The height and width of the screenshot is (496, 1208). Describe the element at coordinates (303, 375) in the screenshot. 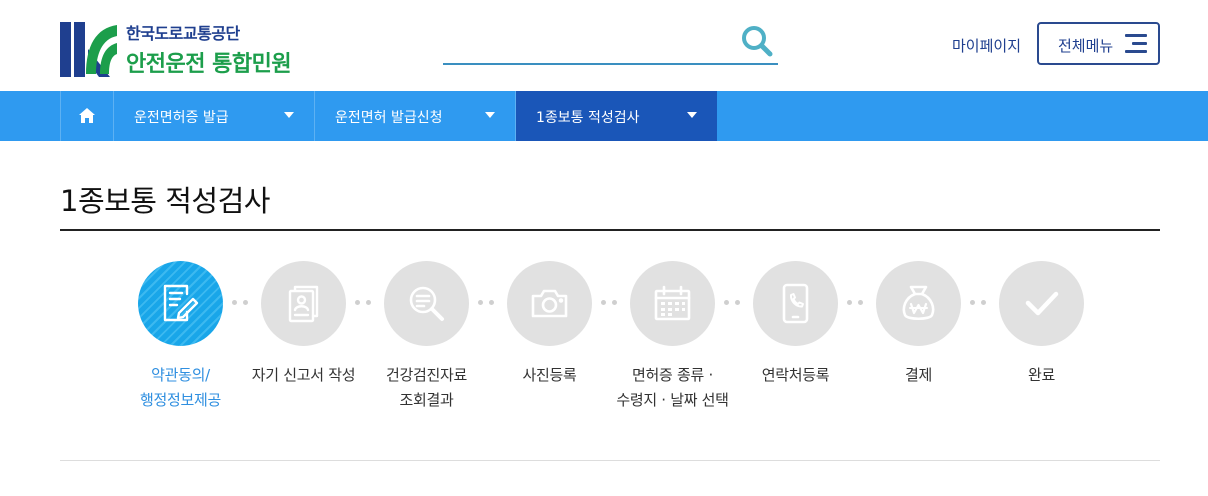

I see `step-label: 자기 신고서 작성` at that location.